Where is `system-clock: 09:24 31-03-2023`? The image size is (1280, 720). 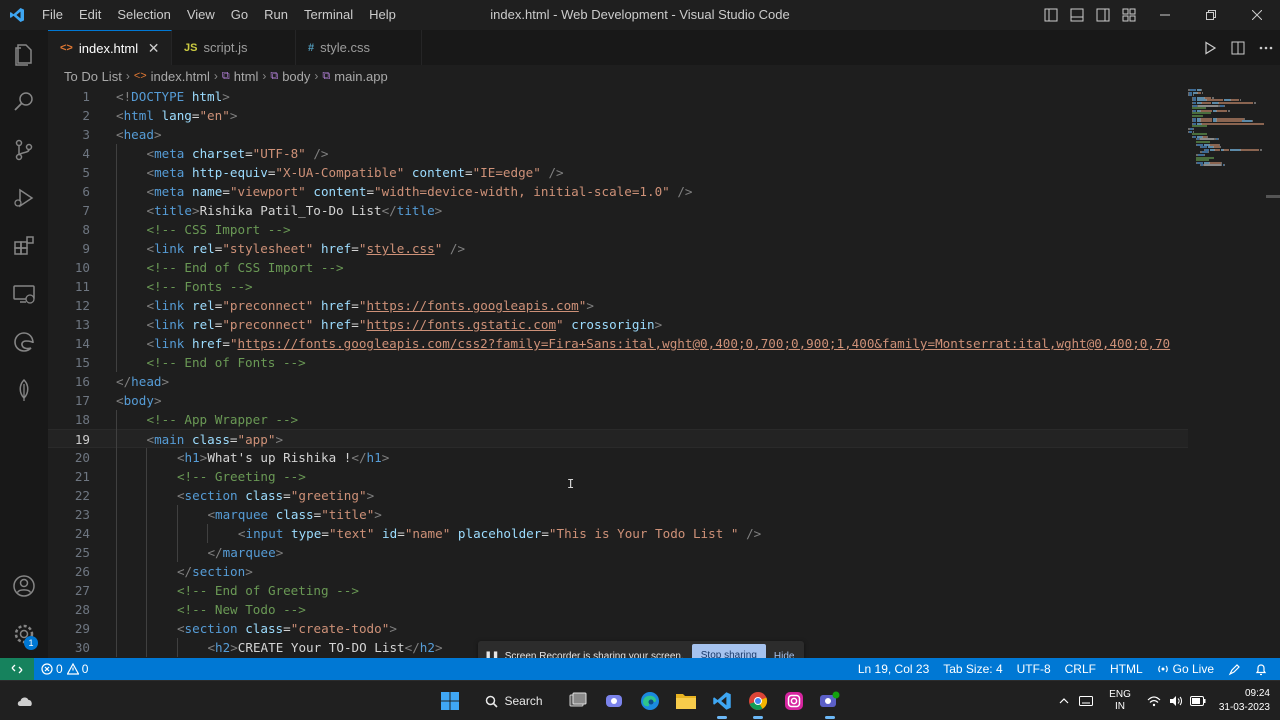
system-clock: 09:24 31-03-2023 is located at coordinates (1244, 701).